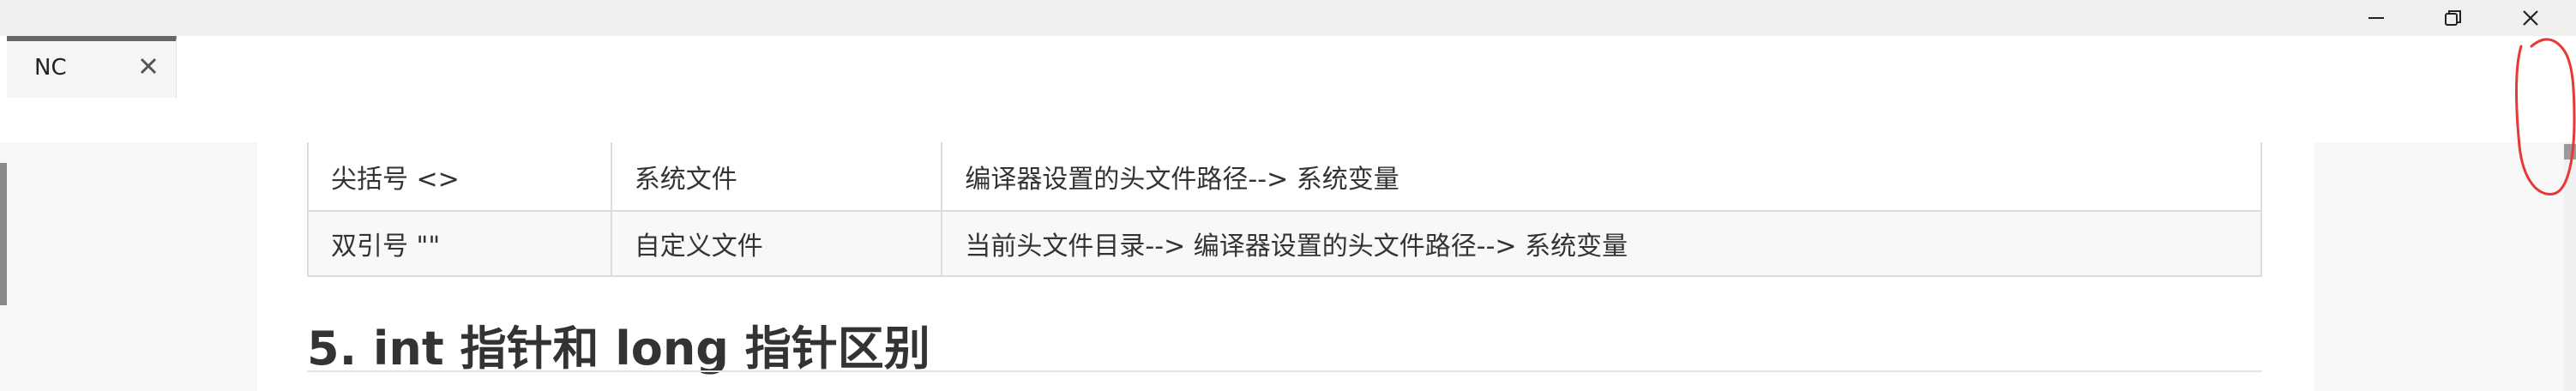 This screenshot has height=391, width=2576. I want to click on table-row: 尖括号 <> 系统文件 编译器设置的头文件路径--> 系统变量, so click(1284, 177).